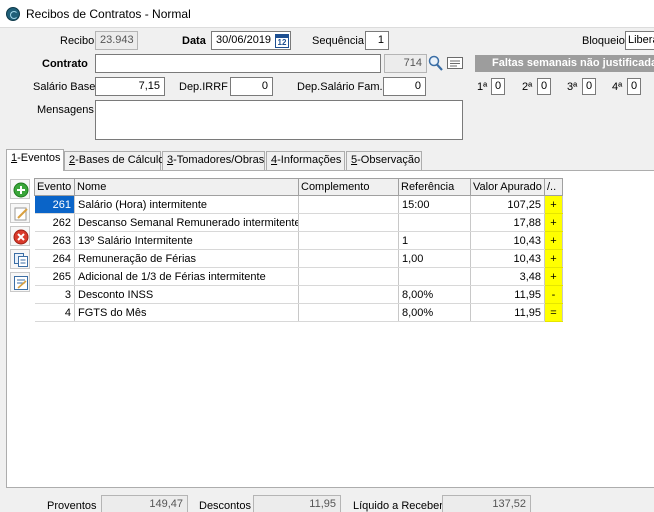 The width and height of the screenshot is (654, 512). What do you see at coordinates (404, 86) in the screenshot?
I see `dep-salario-fam-field: 0` at bounding box center [404, 86].